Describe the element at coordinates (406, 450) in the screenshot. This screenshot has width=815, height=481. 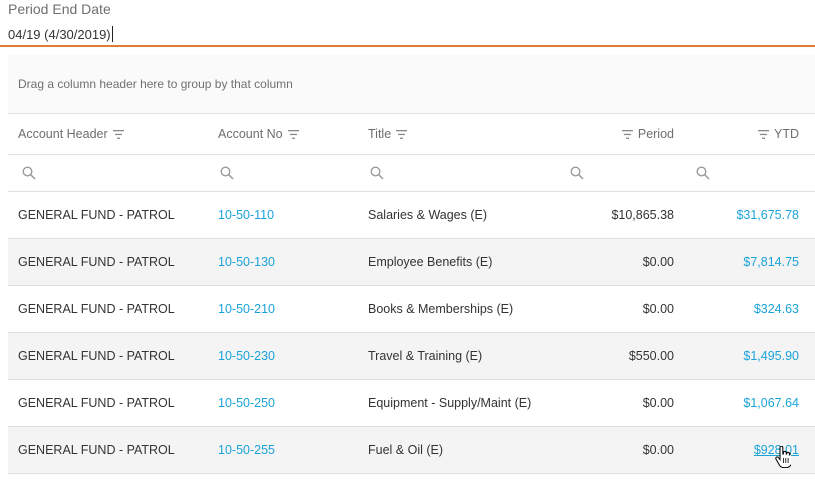
I see `title-cell: Fuel & Oil (E)` at that location.